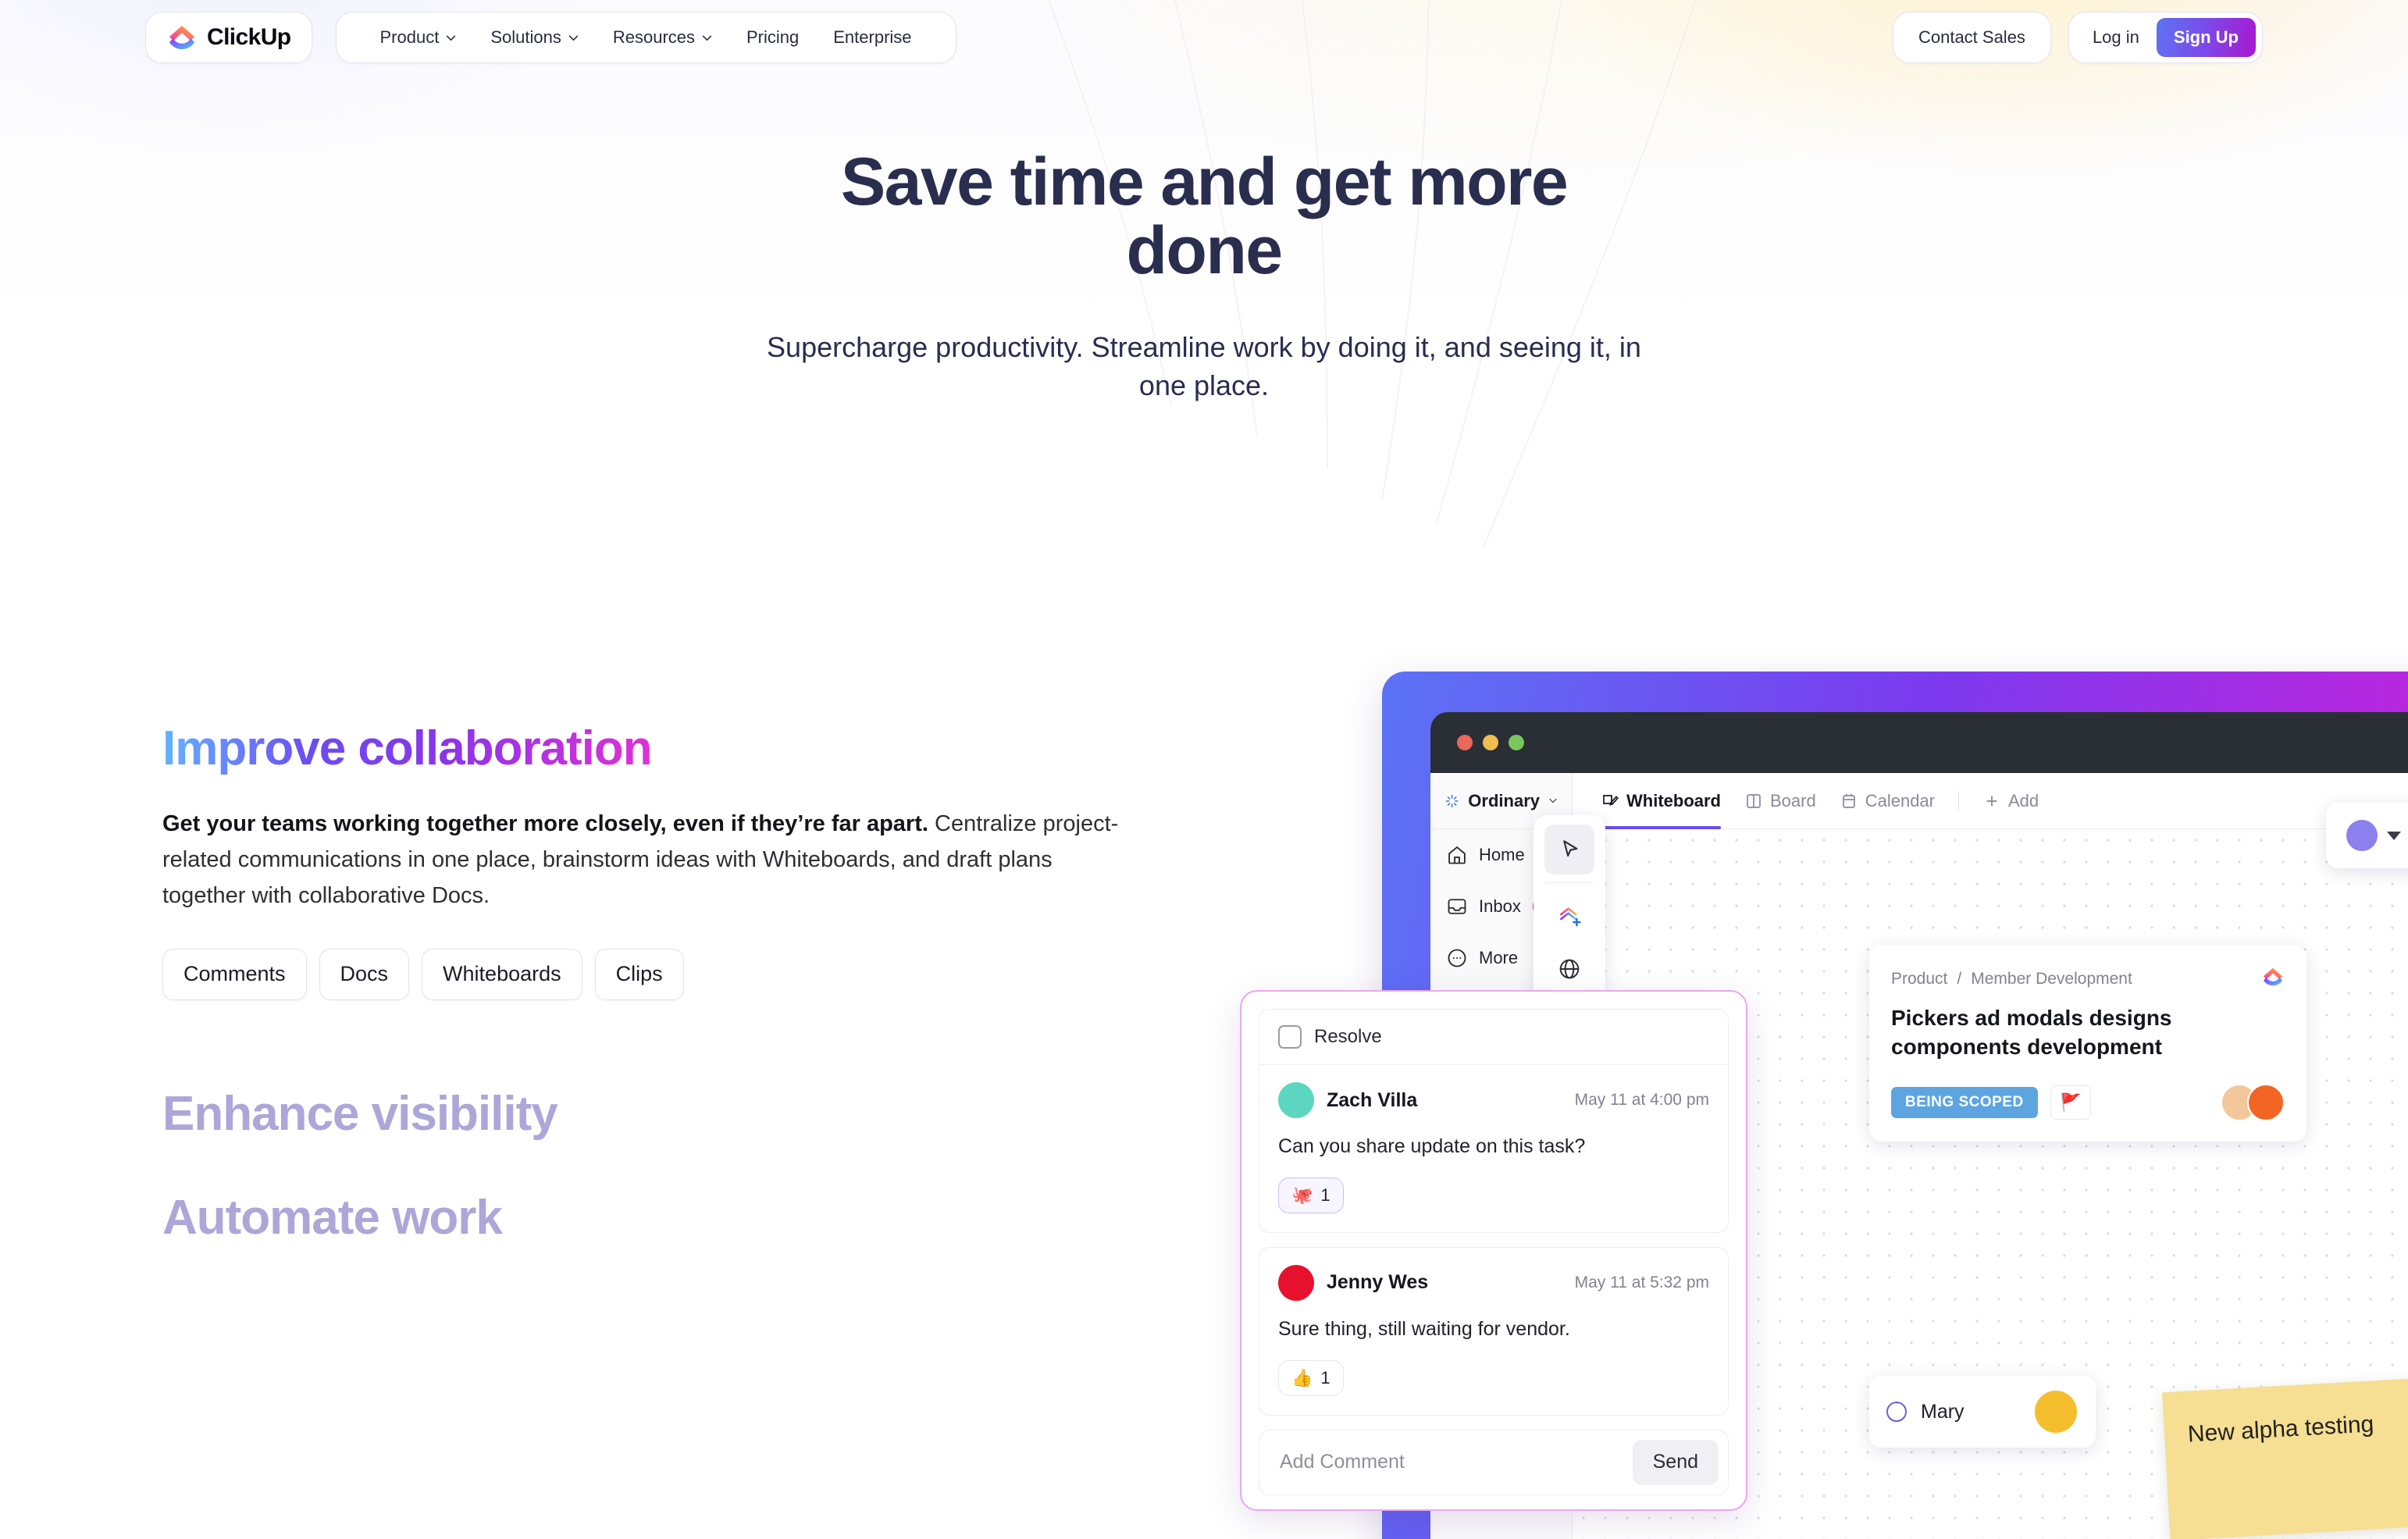  I want to click on tool-cursor, so click(1569, 850).